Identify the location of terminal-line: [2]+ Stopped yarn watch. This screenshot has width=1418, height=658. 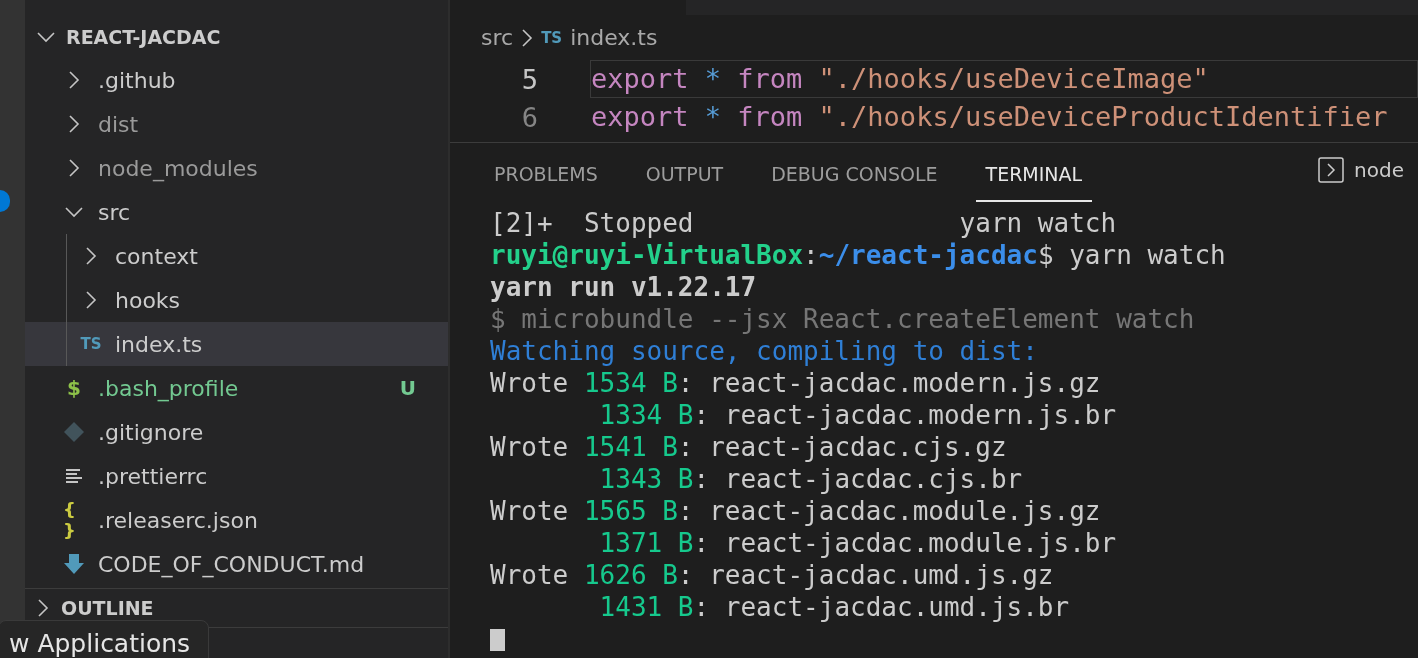
(804, 223).